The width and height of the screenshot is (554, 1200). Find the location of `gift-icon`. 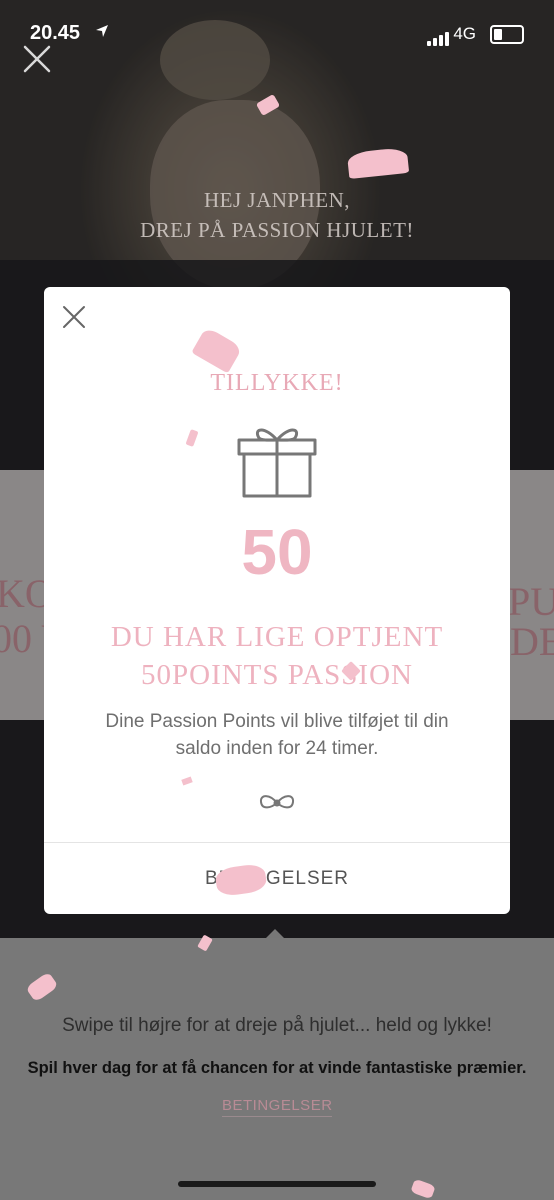

gift-icon is located at coordinates (277, 461).